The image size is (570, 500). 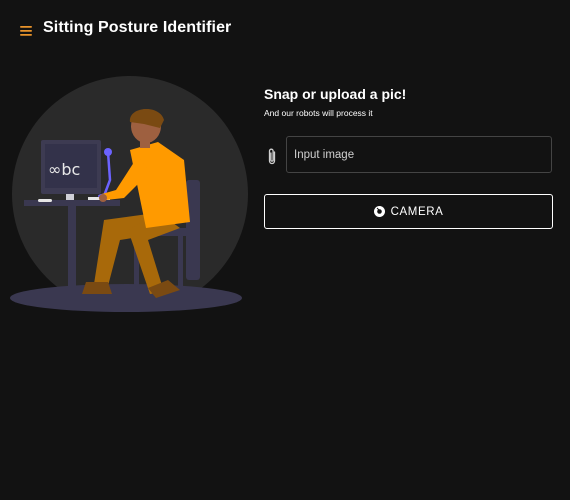 What do you see at coordinates (137, 27) in the screenshot?
I see `app-title: Sitting Posture Identifier` at bounding box center [137, 27].